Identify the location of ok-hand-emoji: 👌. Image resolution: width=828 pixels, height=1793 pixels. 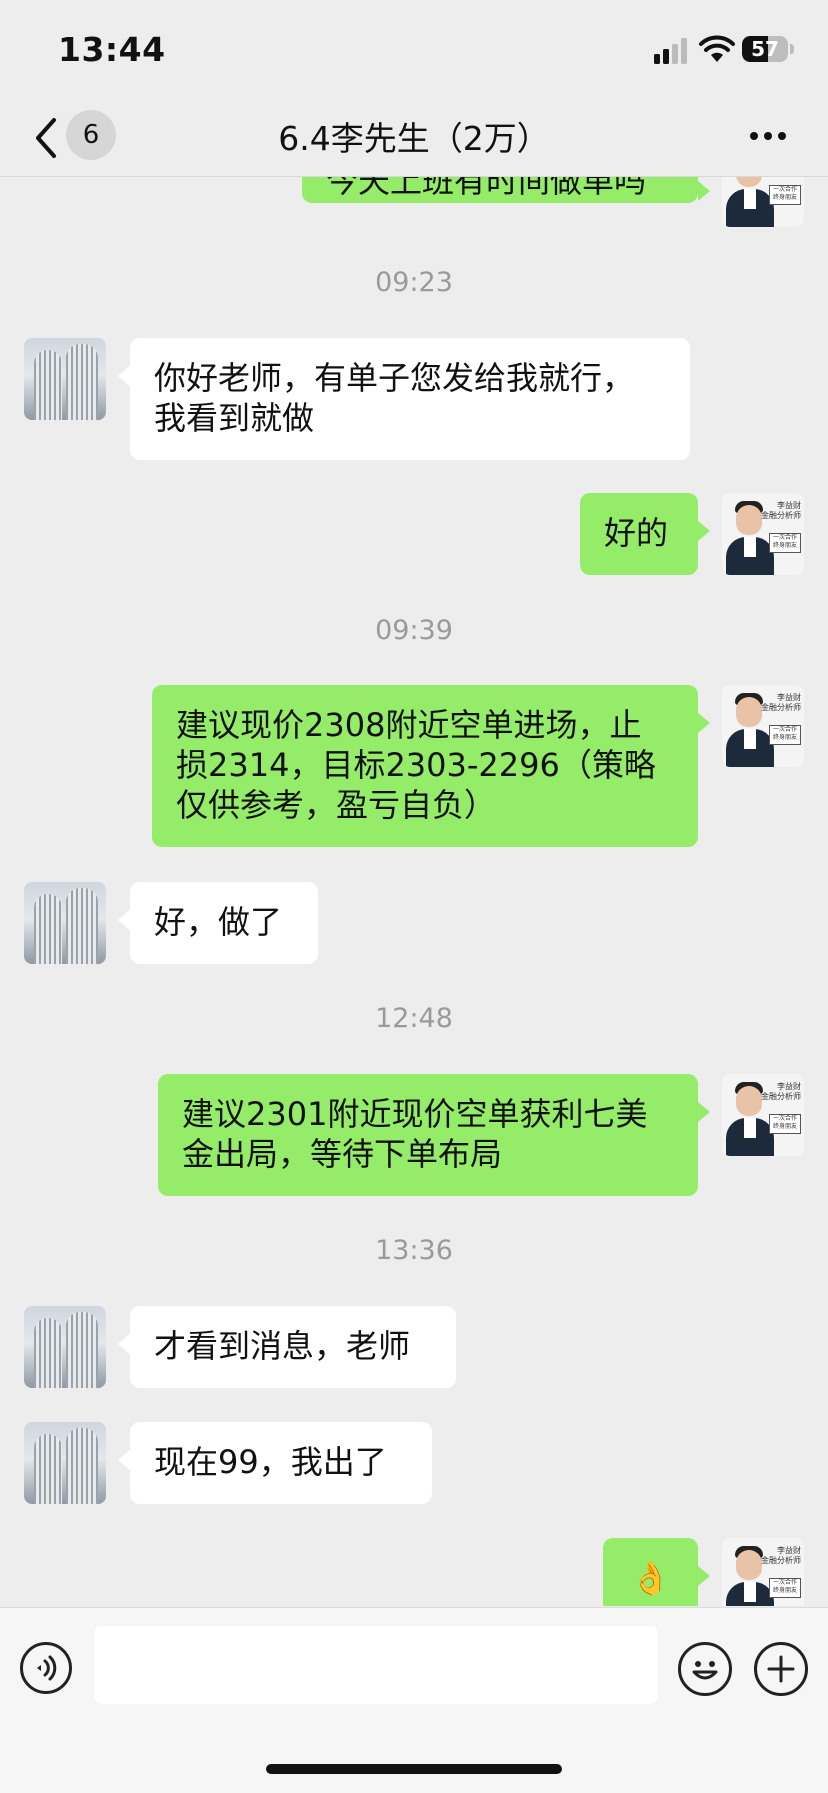
(650, 1578).